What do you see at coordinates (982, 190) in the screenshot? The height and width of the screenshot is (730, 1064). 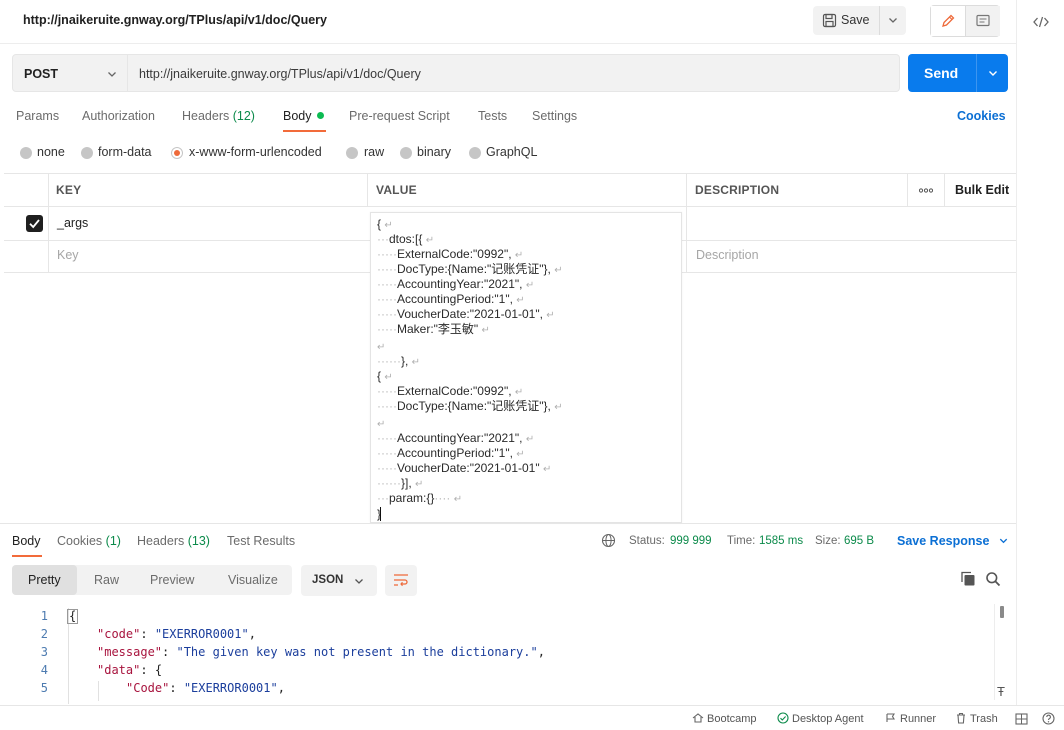 I see `bulk-edit-button: Bulk Edit` at bounding box center [982, 190].